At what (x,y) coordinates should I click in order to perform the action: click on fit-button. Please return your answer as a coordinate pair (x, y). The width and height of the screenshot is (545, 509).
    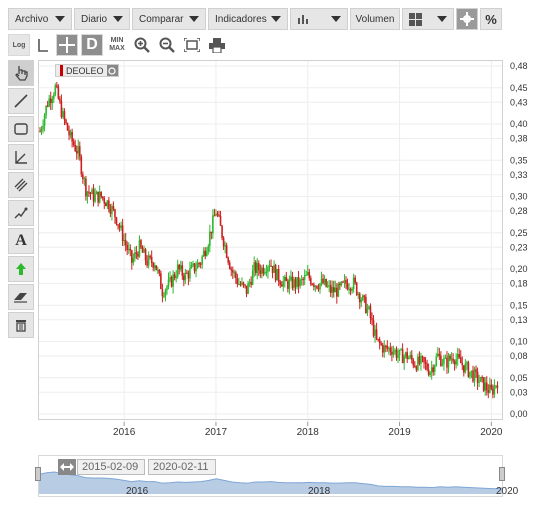
    Looking at the image, I should click on (192, 45).